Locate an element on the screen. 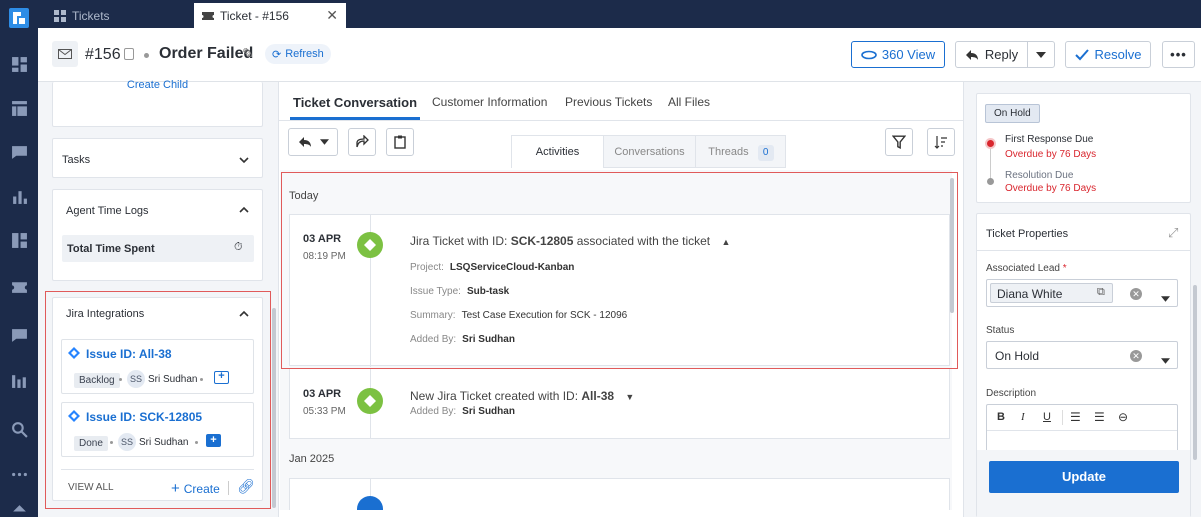 This screenshot has width=1201, height=517. ticket-icon is located at coordinates (19, 287).